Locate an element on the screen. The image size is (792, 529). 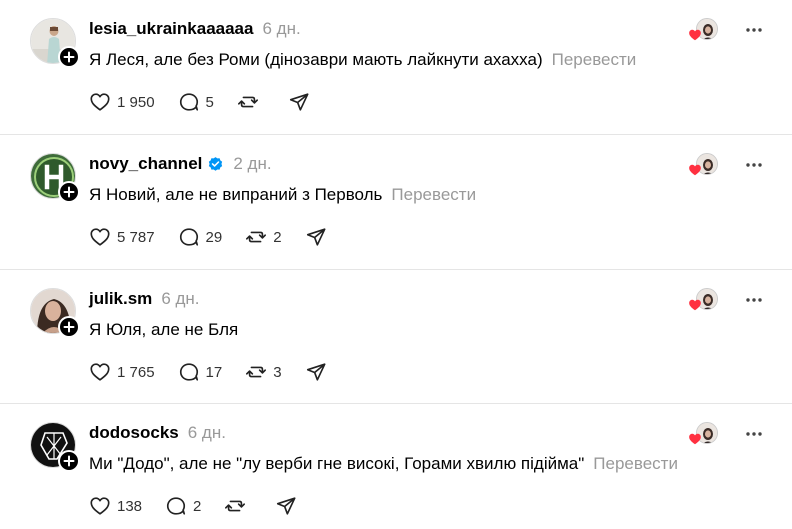
post-header: novy_channel 2 дн. is located at coordinates (180, 164).